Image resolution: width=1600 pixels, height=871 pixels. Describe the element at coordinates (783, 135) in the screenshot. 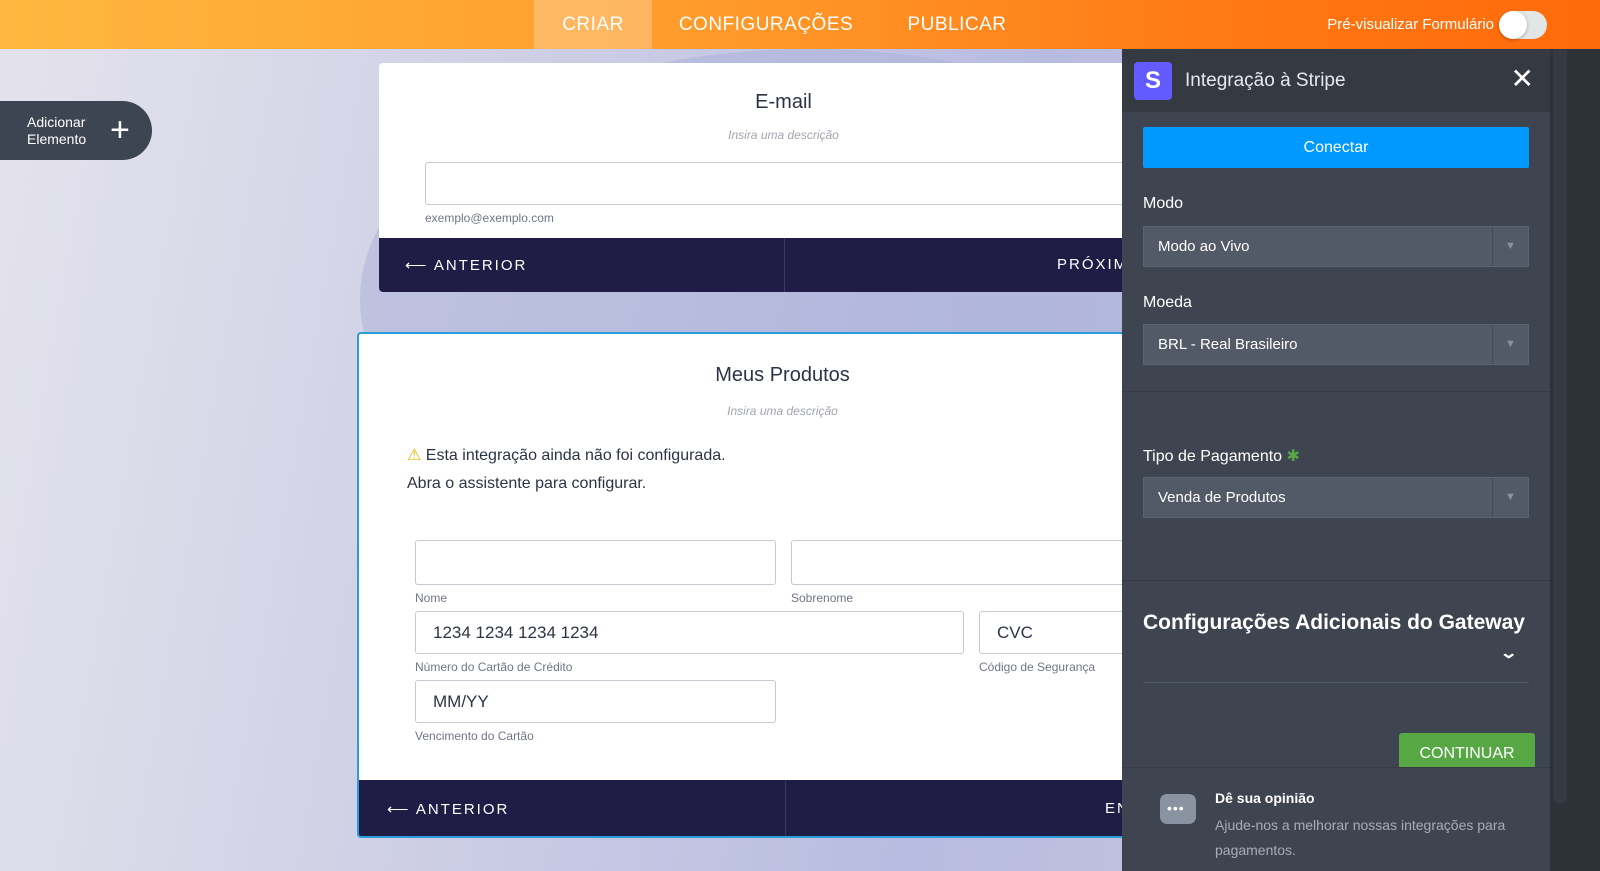

I see `email-description: Insira uma descrição` at that location.